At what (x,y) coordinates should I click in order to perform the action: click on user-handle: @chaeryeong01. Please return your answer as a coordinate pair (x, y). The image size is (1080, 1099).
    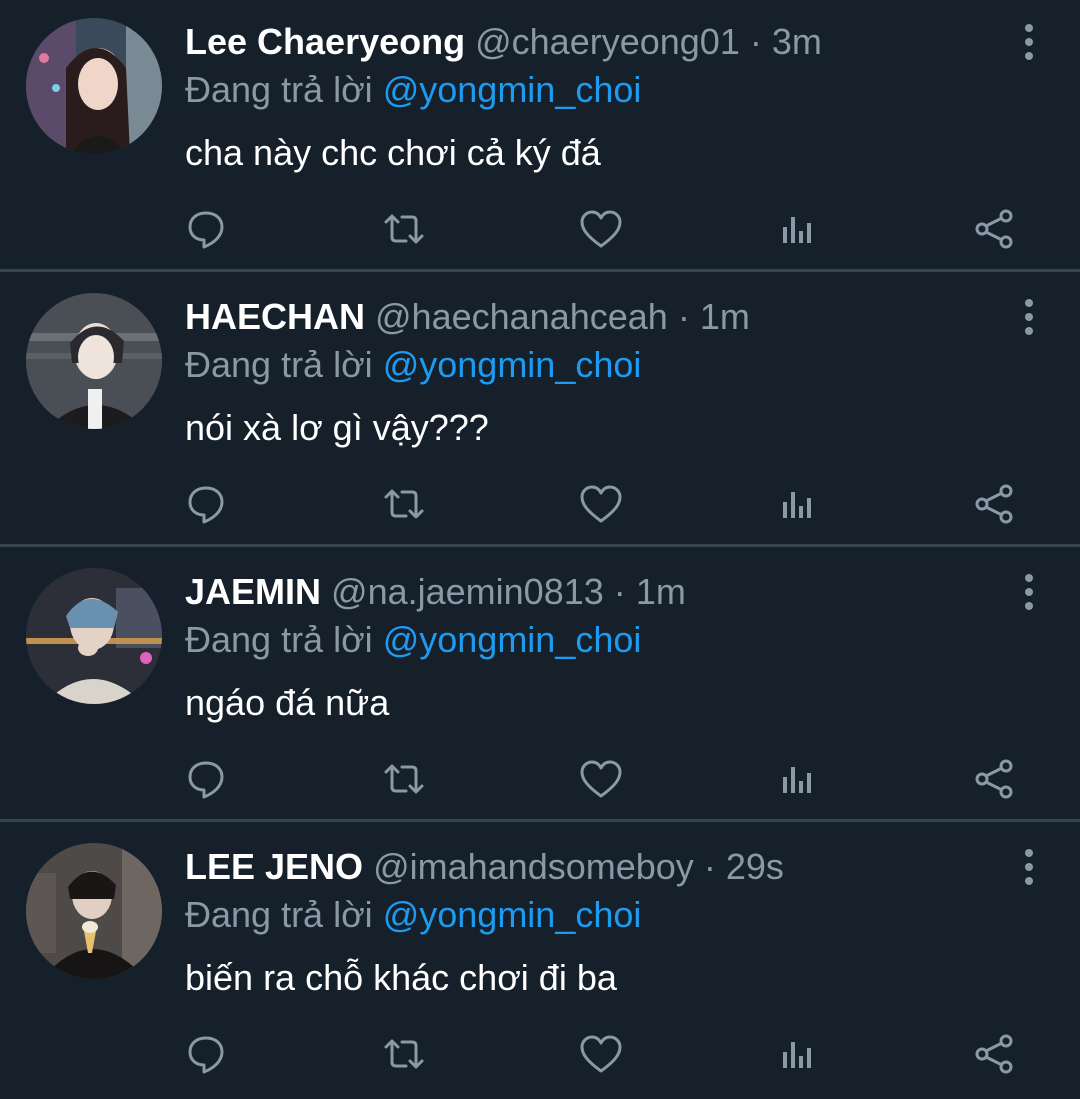
    Looking at the image, I should click on (607, 41).